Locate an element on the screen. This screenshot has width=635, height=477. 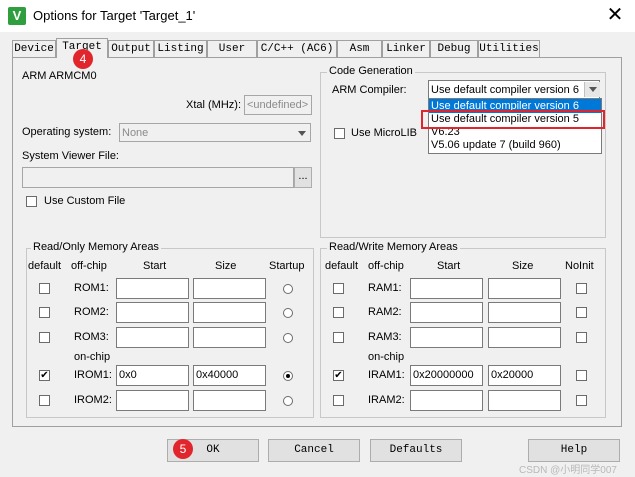
keil-app-icon: V is located at coordinates (17, 16).